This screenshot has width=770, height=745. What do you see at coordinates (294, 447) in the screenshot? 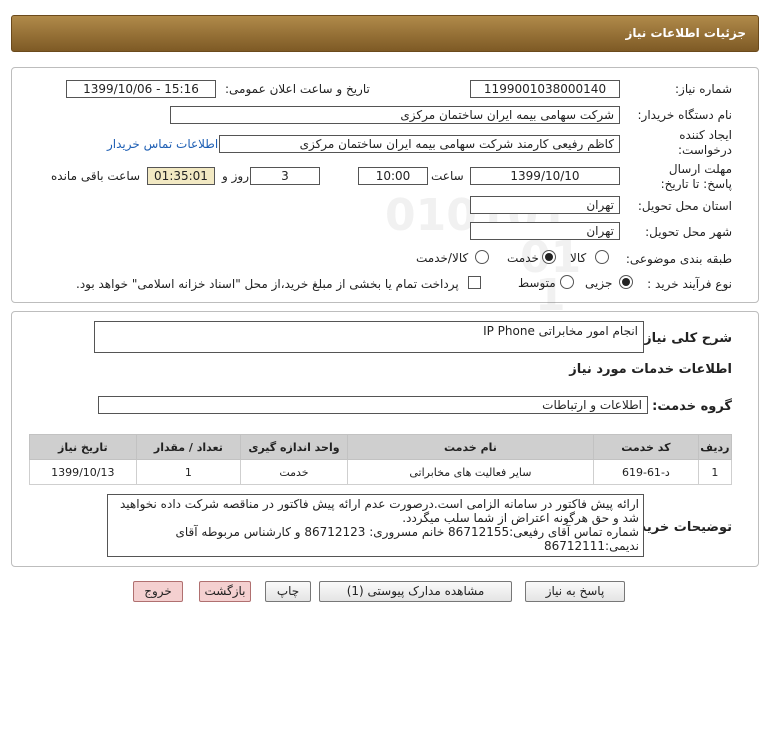
I see `col-unit: واحد اندازه گیری` at bounding box center [294, 447].